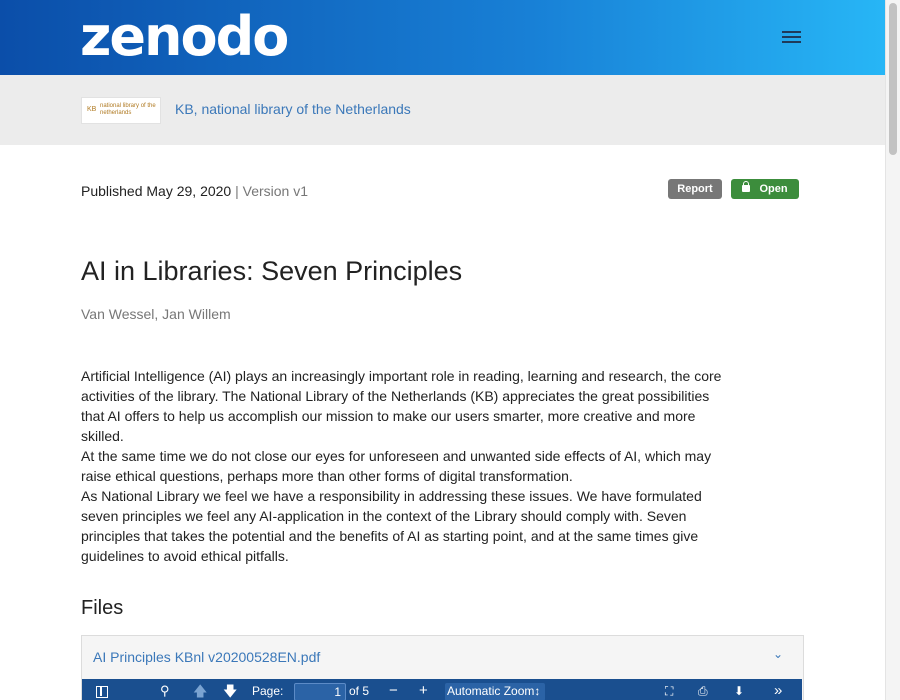  Describe the element at coordinates (359, 691) in the screenshot. I see `page-total: of 5` at that location.